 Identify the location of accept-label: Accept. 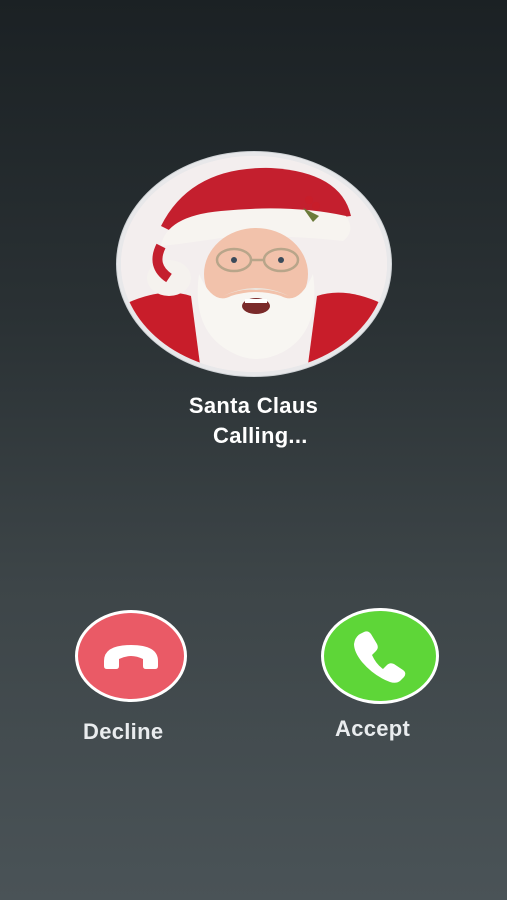
(373, 728).